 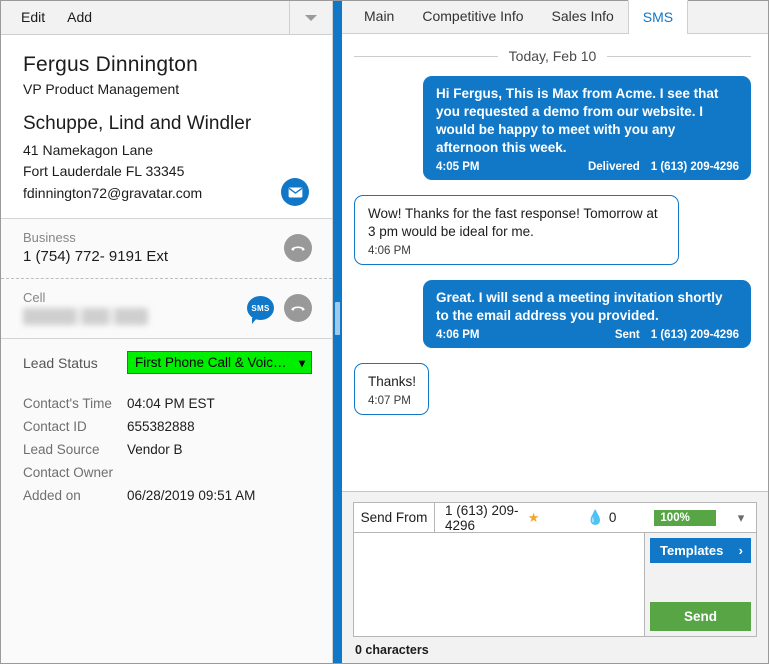 I want to click on tab-sms: SMS, so click(x=658, y=17).